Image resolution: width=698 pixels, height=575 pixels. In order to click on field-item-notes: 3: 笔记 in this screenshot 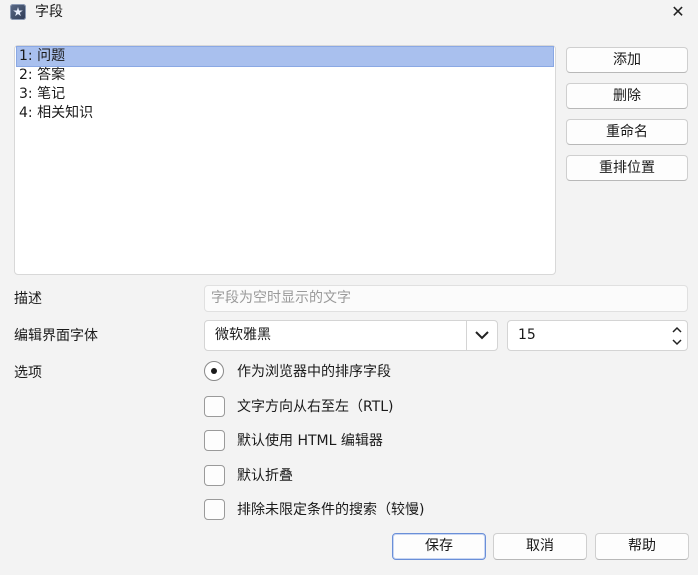, I will do `click(285, 94)`.